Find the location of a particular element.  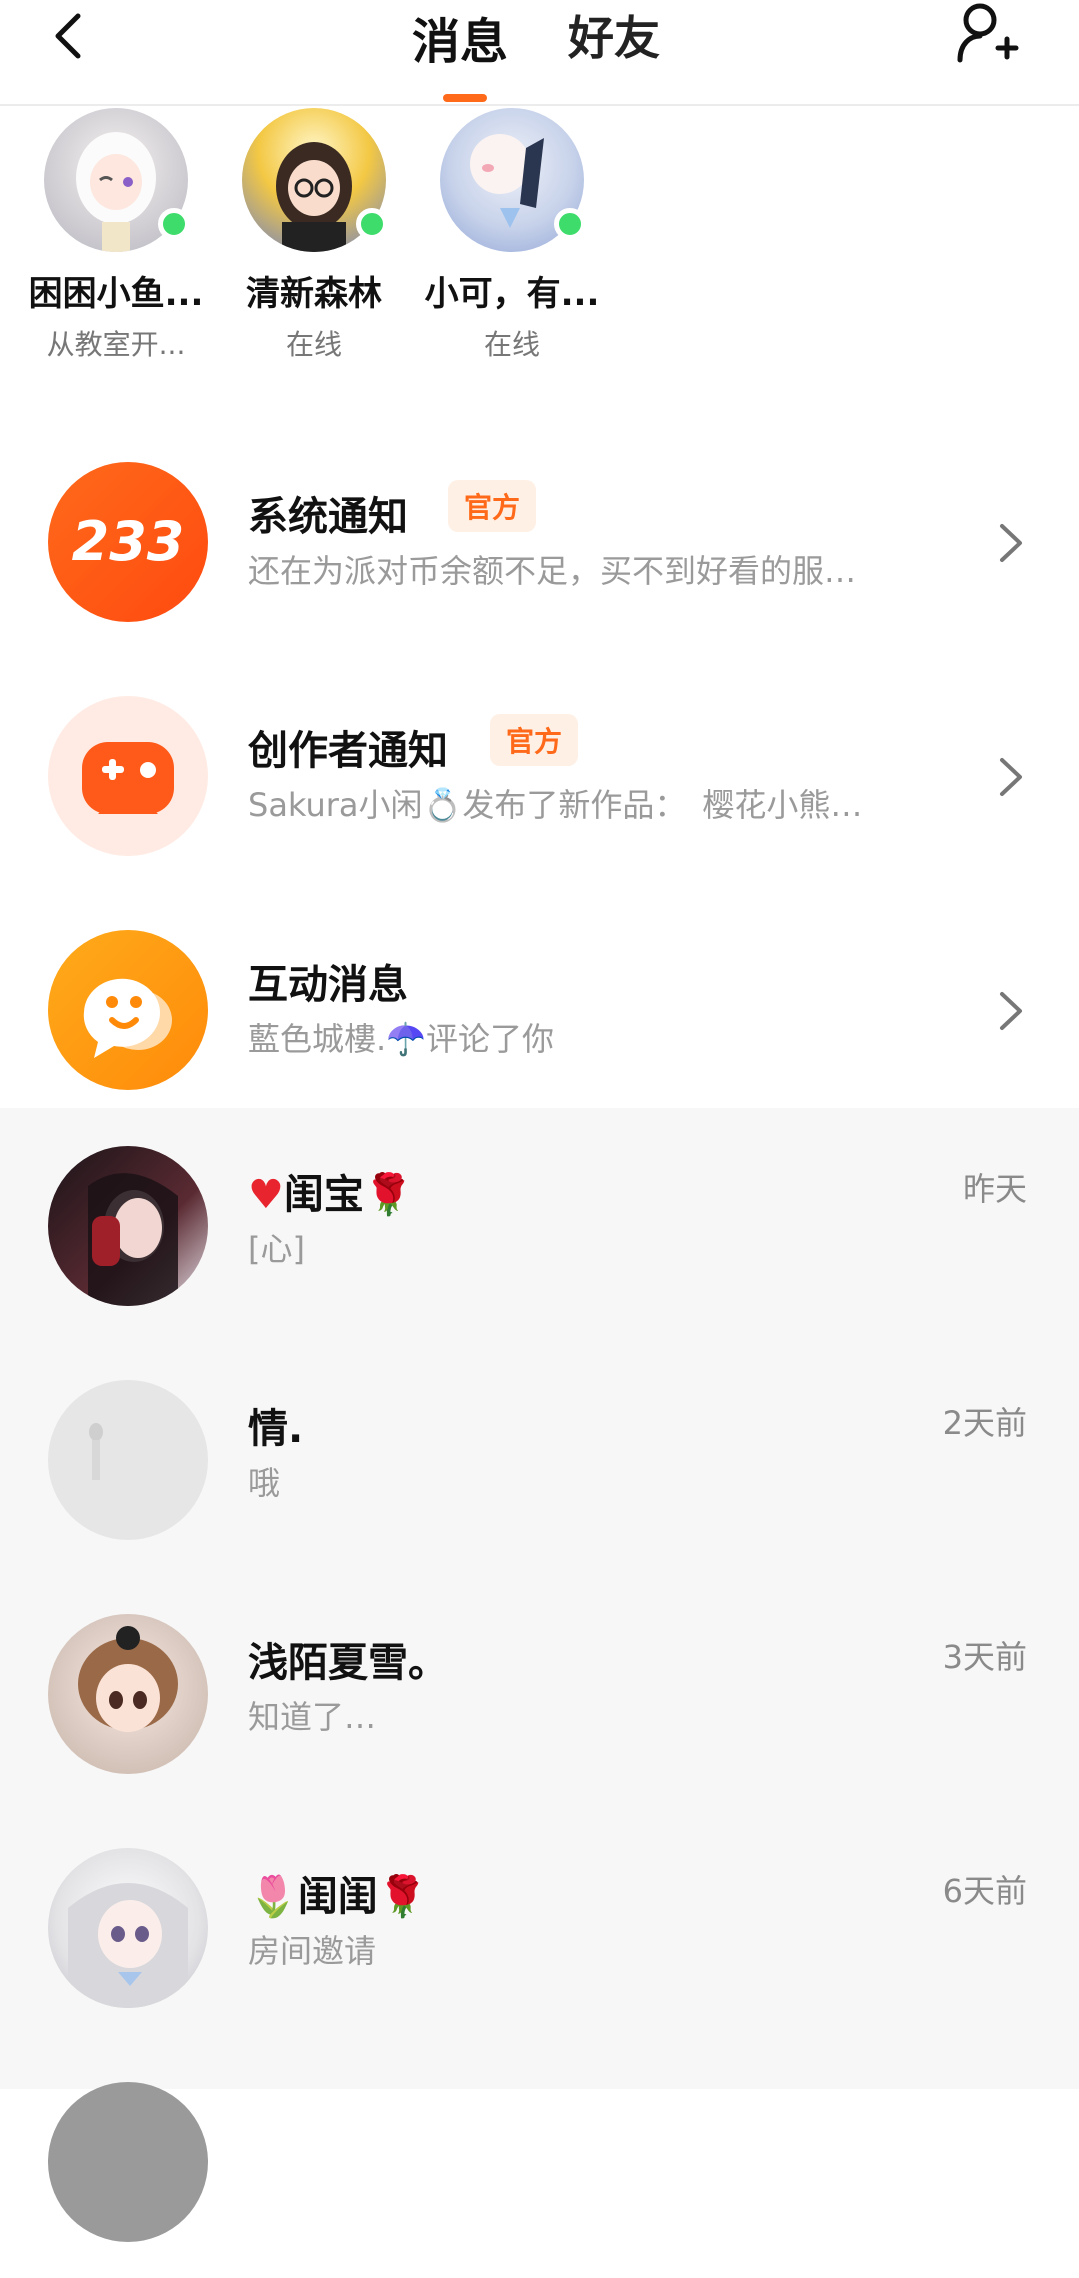

tulip-emoji: 🌷 is located at coordinates (273, 1897).